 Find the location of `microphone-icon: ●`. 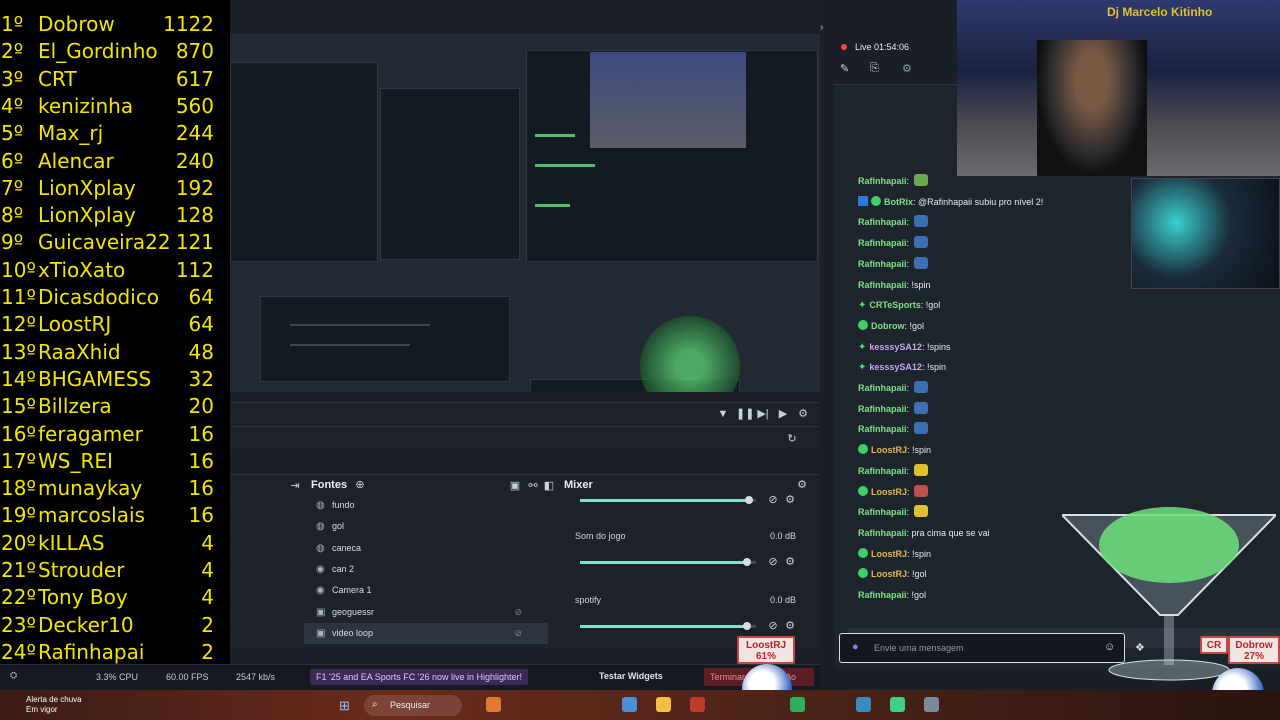

microphone-icon: ● is located at coordinates (855, 647).